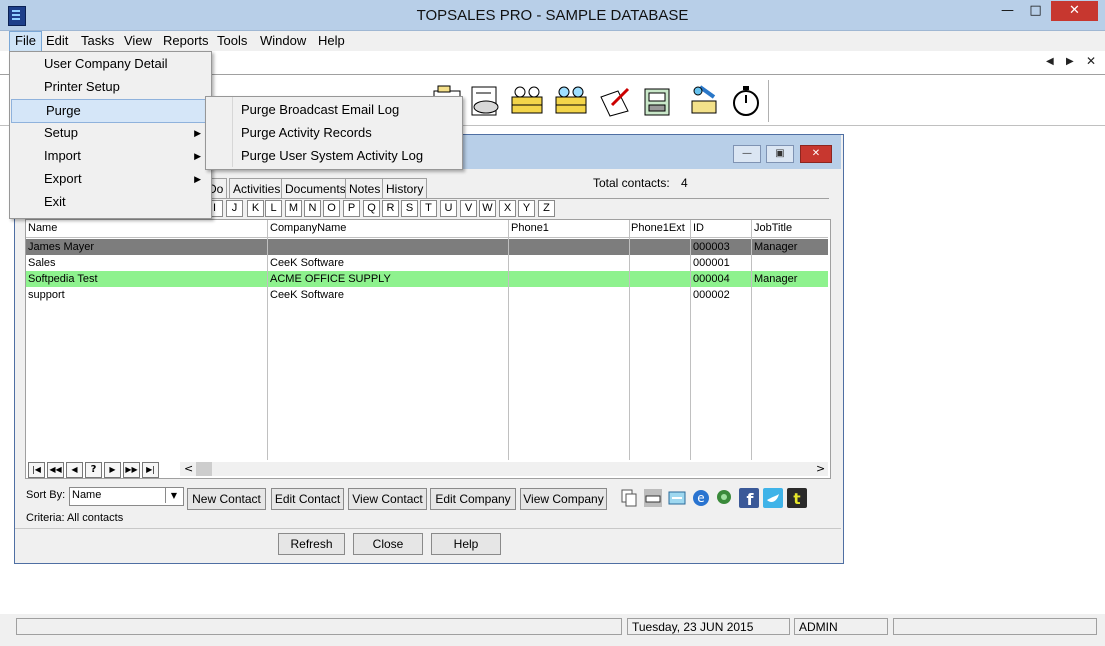  What do you see at coordinates (204, 469) in the screenshot?
I see `scroll-thumb` at bounding box center [204, 469].